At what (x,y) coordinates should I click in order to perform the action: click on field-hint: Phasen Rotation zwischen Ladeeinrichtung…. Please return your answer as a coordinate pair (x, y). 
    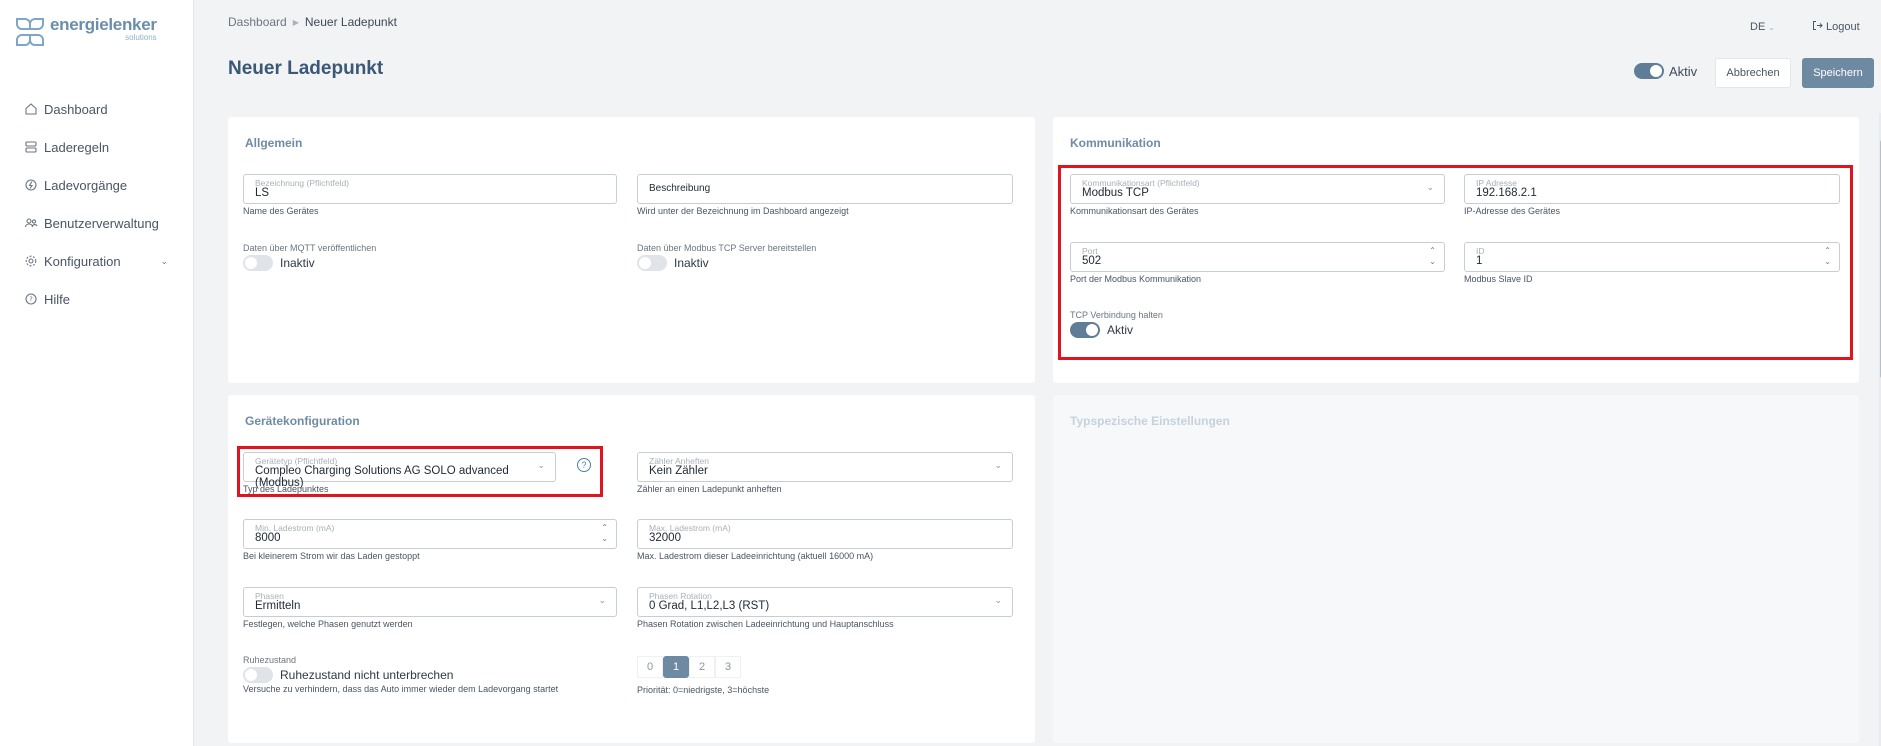
    Looking at the image, I should click on (765, 624).